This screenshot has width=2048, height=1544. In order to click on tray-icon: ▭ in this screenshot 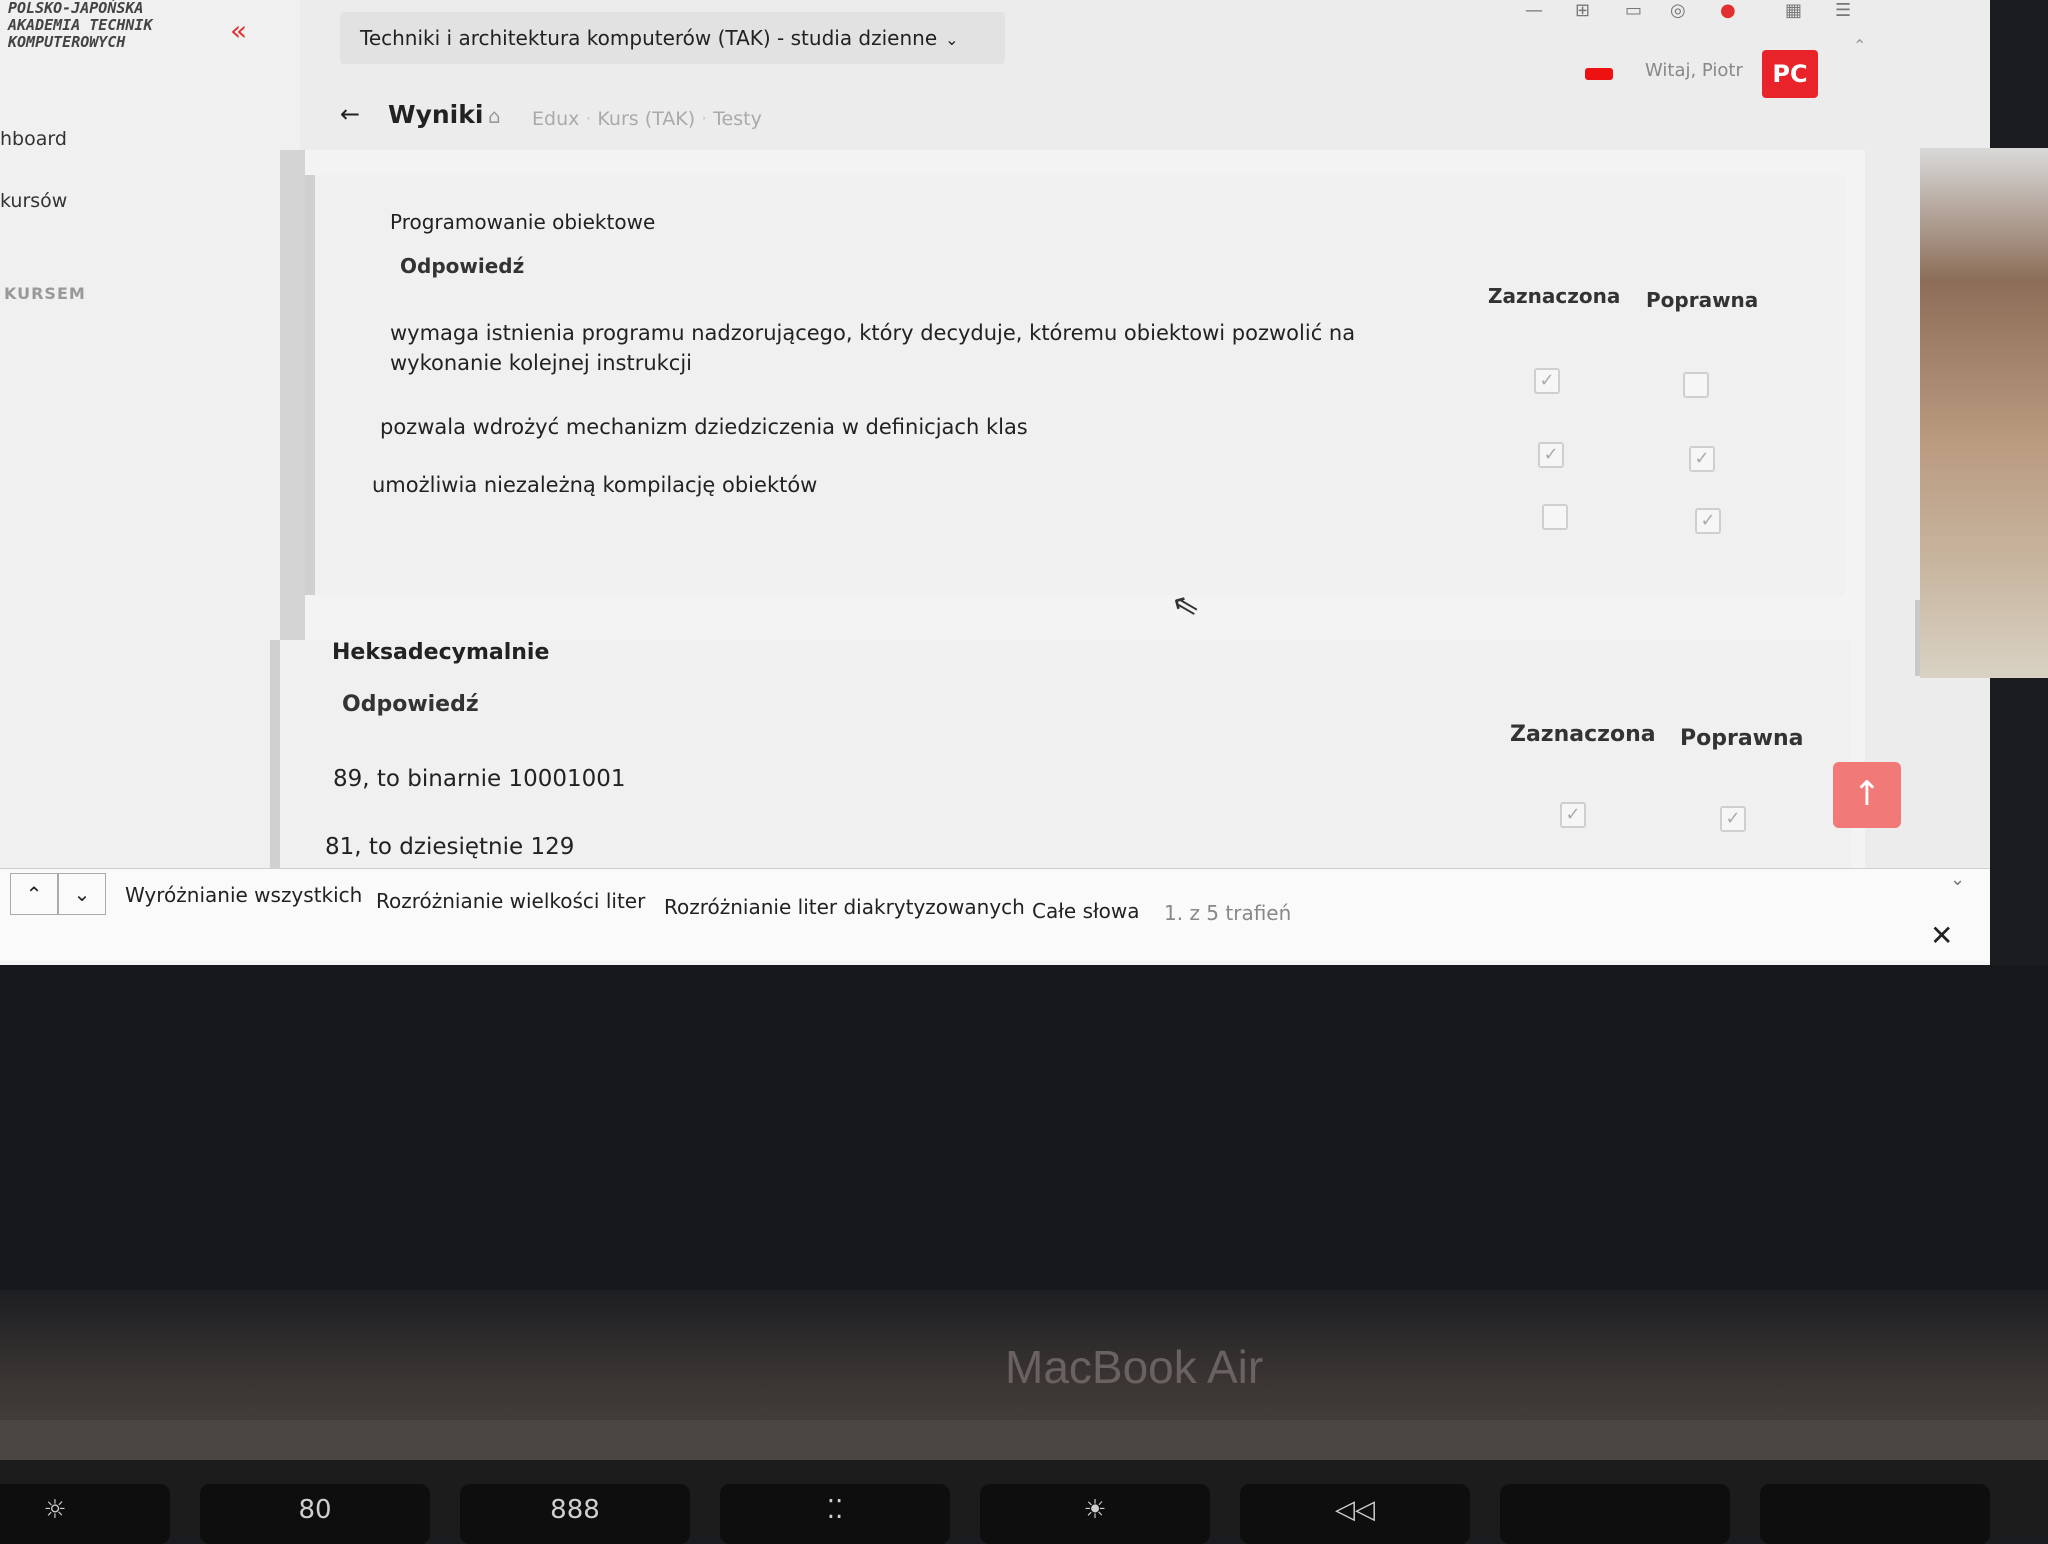, I will do `click(1633, 10)`.